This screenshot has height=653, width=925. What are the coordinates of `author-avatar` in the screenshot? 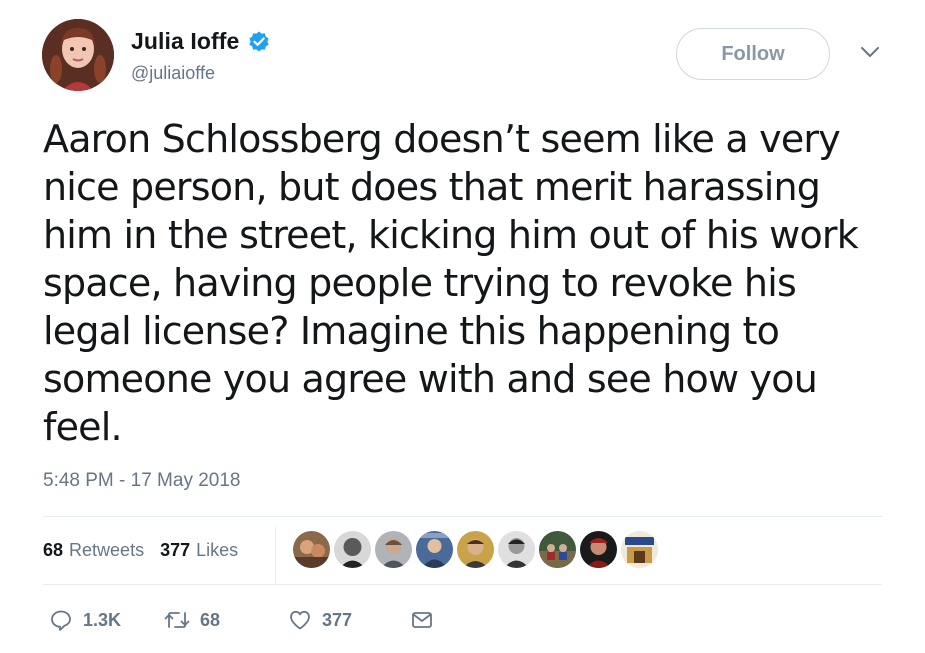 It's located at (78, 55).